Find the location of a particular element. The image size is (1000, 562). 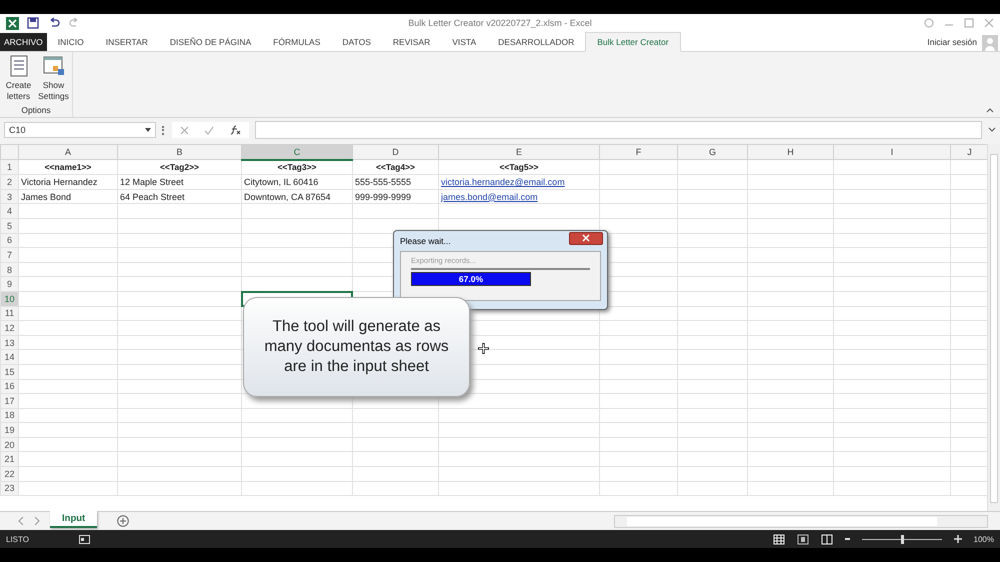

zoom-slider is located at coordinates (902, 539).